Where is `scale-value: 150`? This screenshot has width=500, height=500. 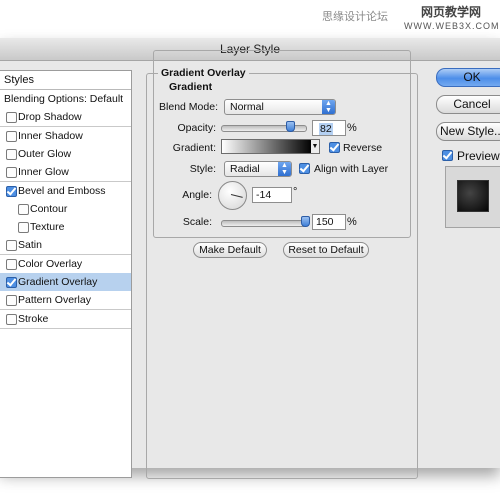
scale-value: 150 is located at coordinates (325, 222).